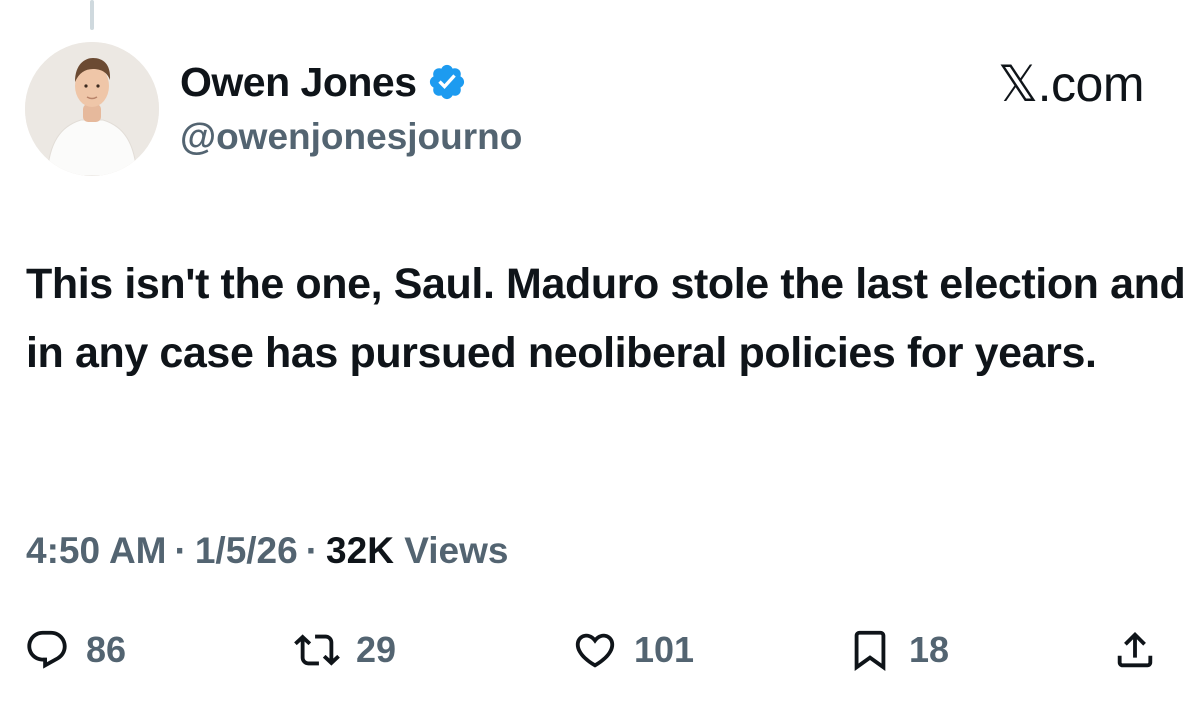 Image resolution: width=1200 pixels, height=704 pixels. What do you see at coordinates (595, 650) in the screenshot?
I see `like-icon` at bounding box center [595, 650].